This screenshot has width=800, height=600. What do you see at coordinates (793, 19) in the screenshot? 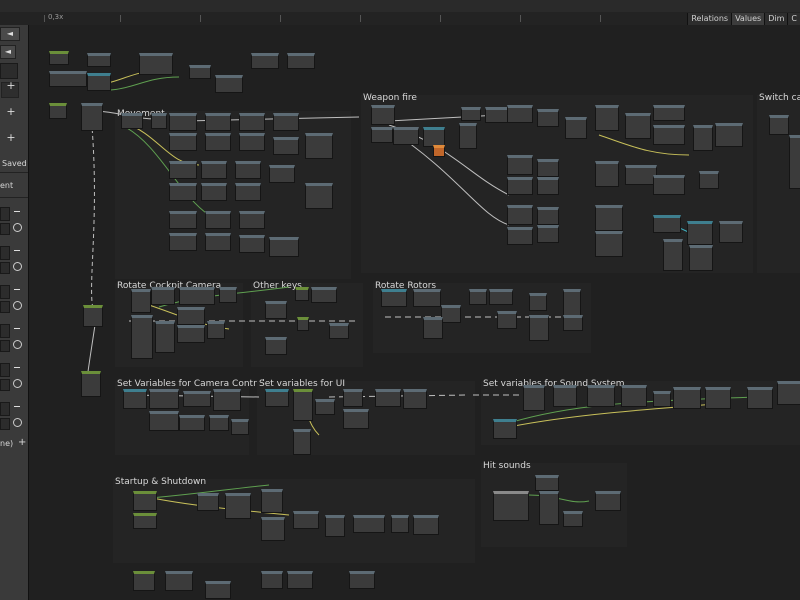
I see `tab-more: C` at bounding box center [793, 19].